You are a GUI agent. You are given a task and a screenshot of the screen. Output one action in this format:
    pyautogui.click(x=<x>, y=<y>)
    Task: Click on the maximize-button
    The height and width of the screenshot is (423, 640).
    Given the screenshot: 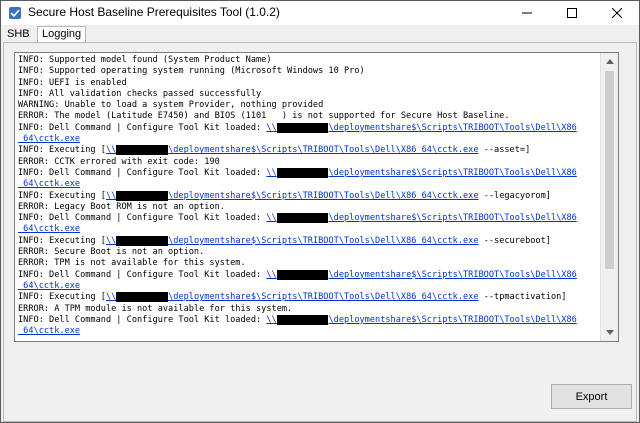 What is the action you would take?
    pyautogui.click(x=571, y=13)
    